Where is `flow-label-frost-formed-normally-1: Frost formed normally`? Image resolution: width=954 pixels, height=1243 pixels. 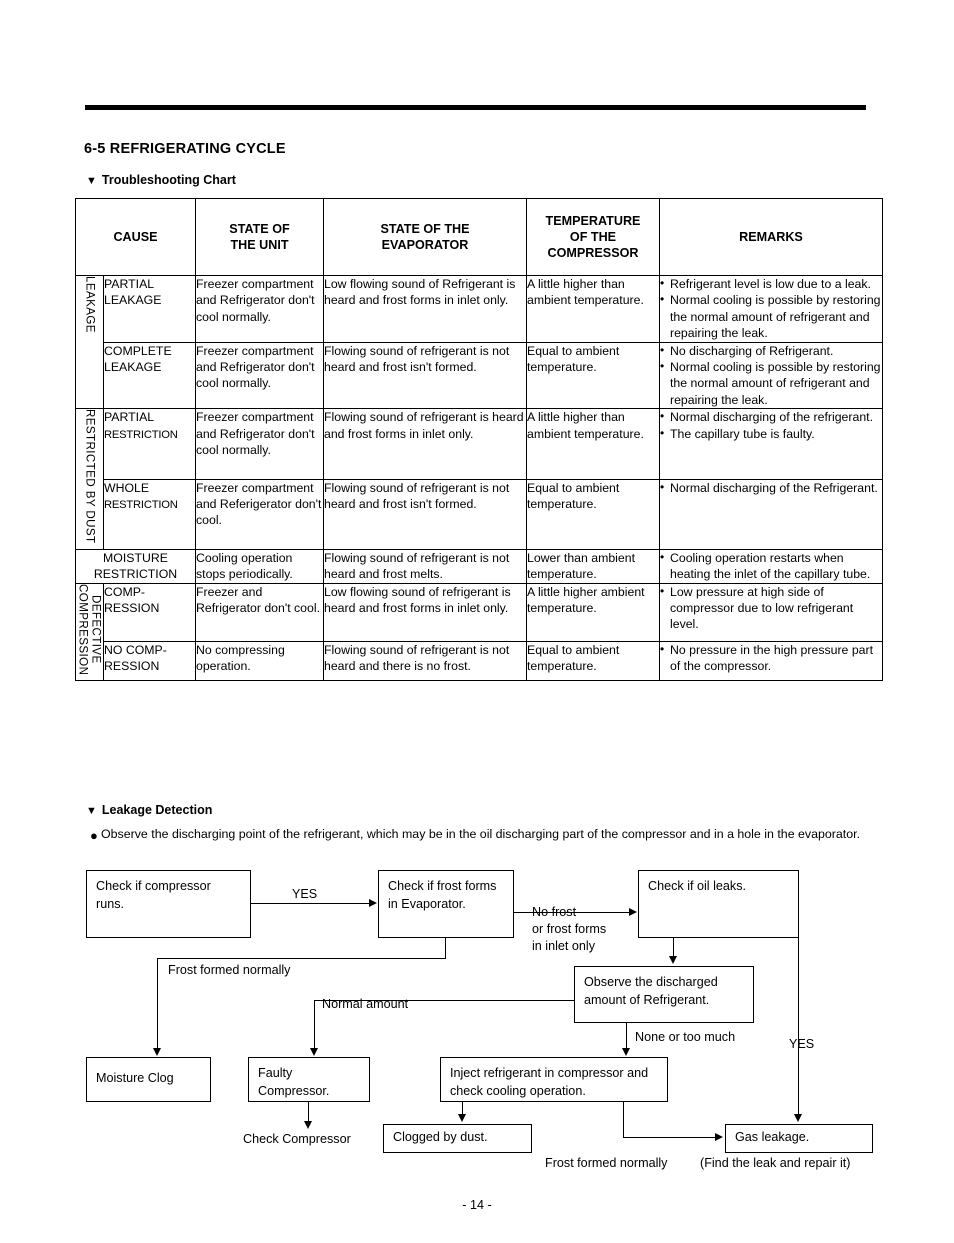 flow-label-frost-formed-normally-1: Frost formed normally is located at coordinates (229, 970).